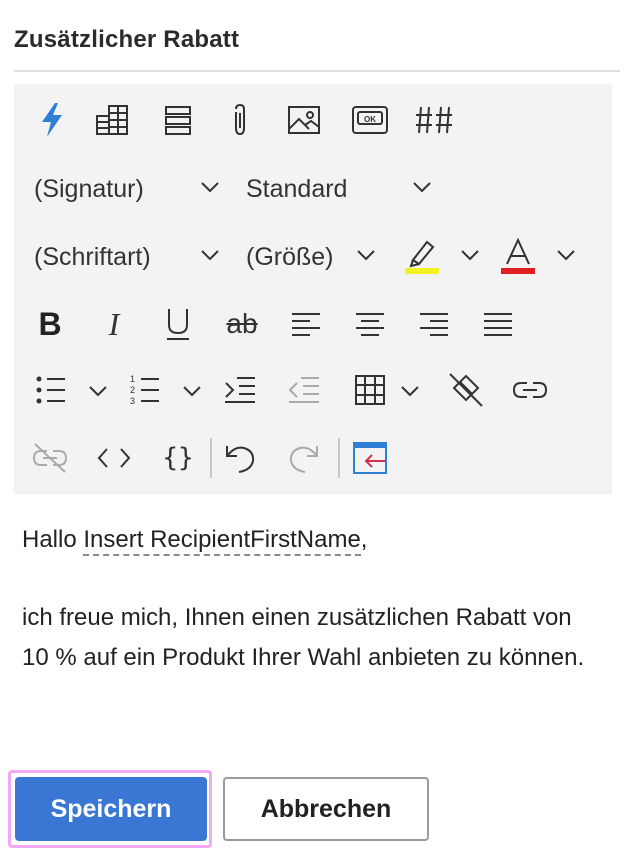  Describe the element at coordinates (434, 324) in the screenshot. I see `align-right-icon` at that location.